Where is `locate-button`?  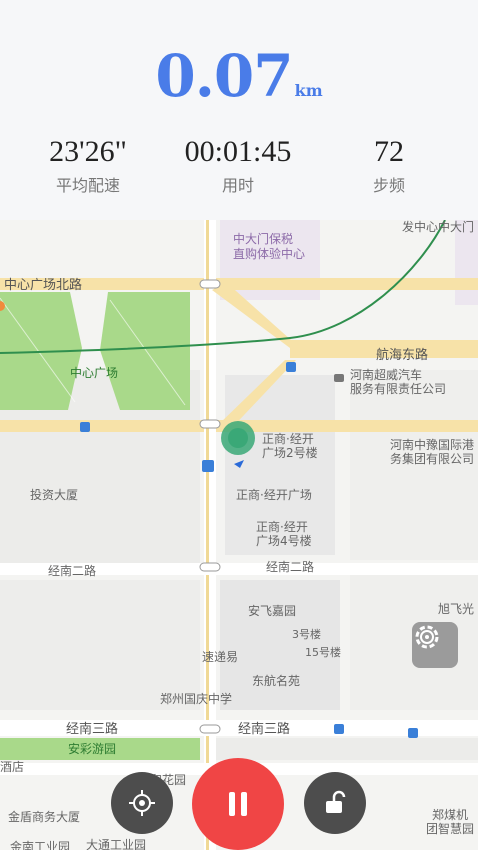
locate-button is located at coordinates (142, 803).